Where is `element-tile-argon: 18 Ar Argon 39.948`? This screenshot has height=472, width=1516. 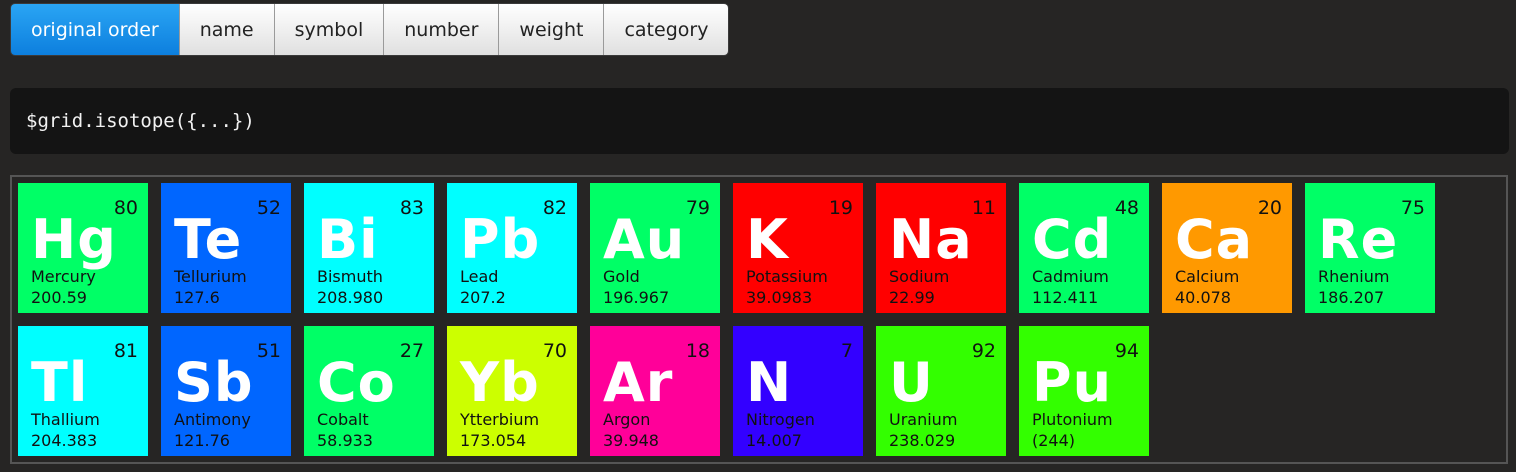 element-tile-argon: 18 Ar Argon 39.948 is located at coordinates (655, 391).